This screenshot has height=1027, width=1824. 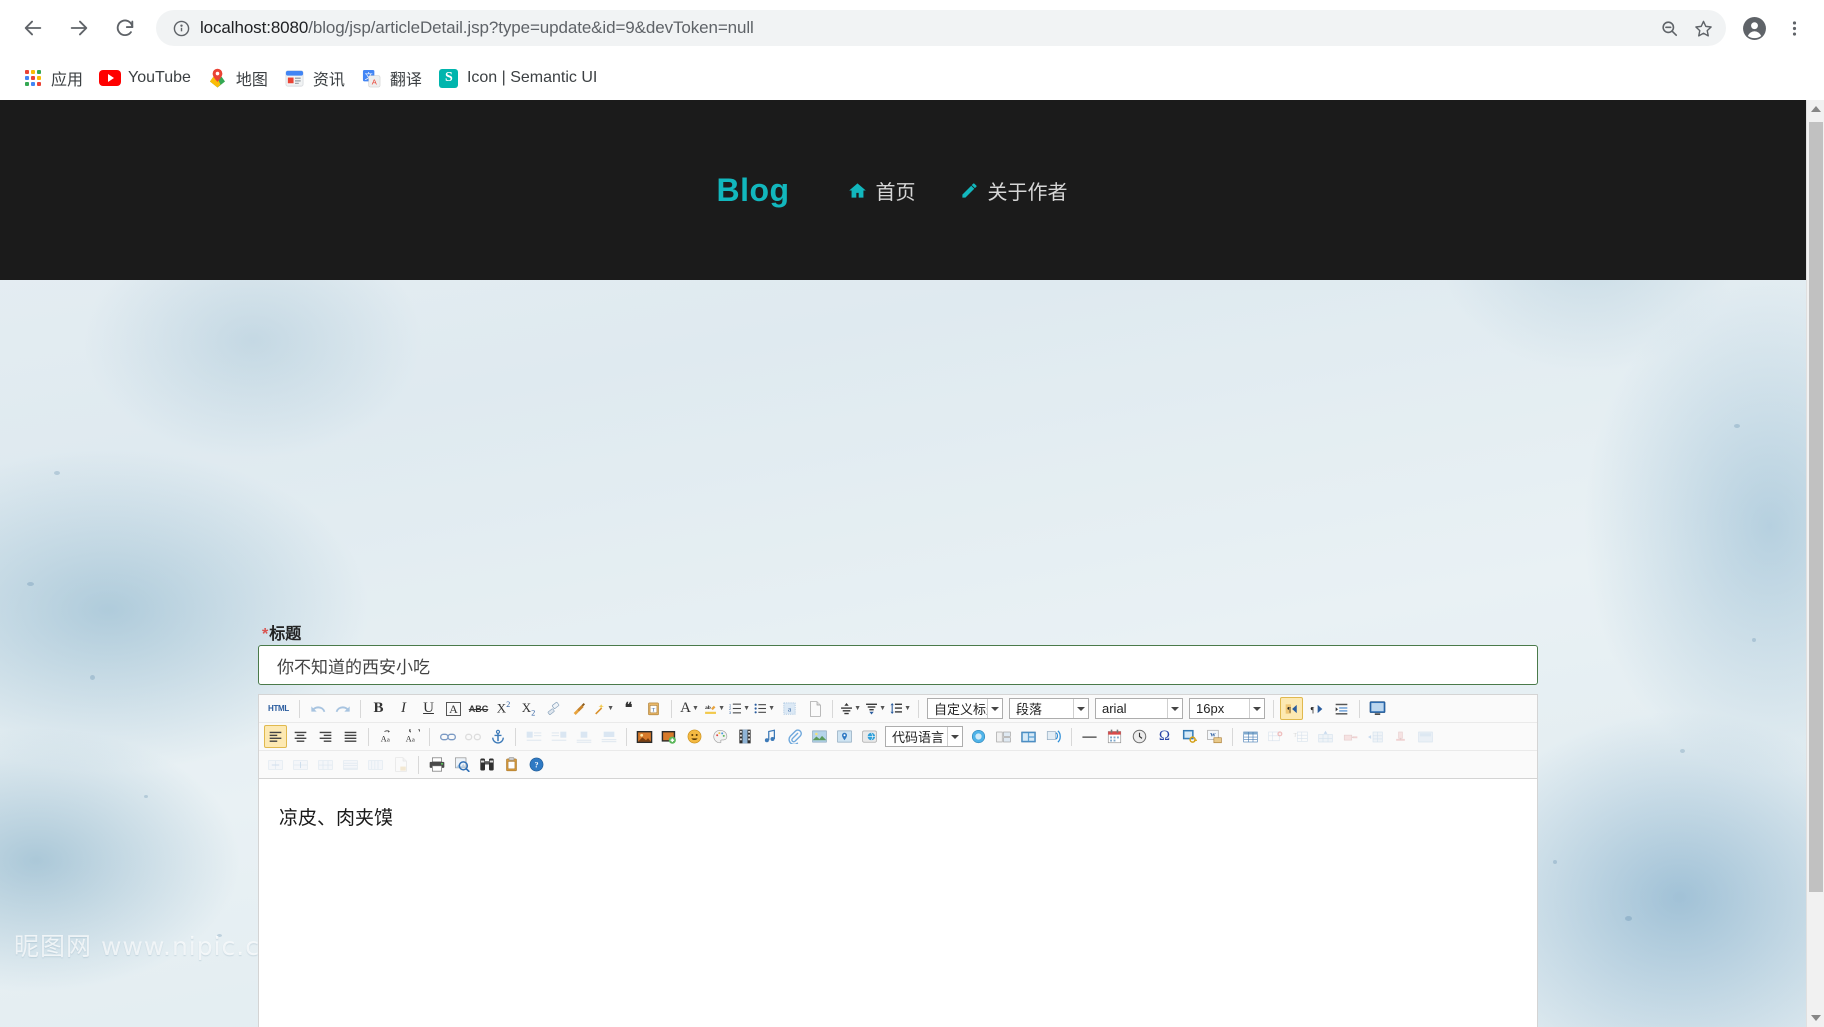 I want to click on help-icon: ?, so click(x=536, y=764).